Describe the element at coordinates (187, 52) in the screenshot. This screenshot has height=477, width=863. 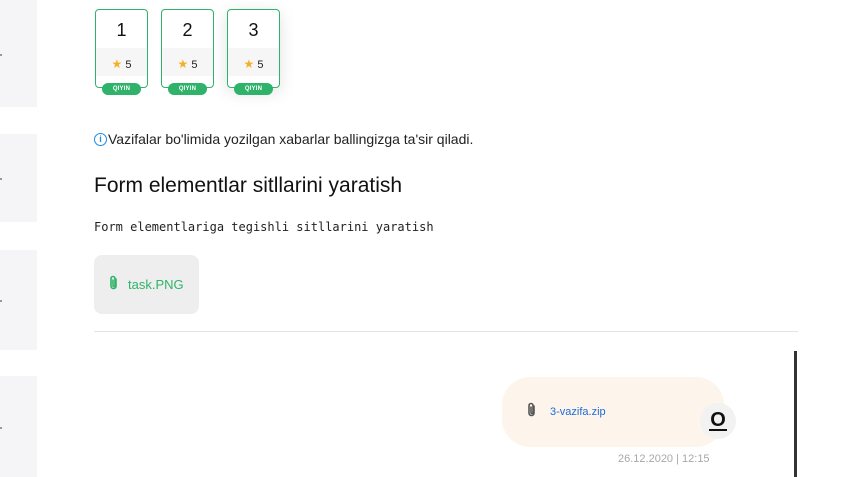
I see `task-card-2: 2 ★ 5 QIYIN` at that location.